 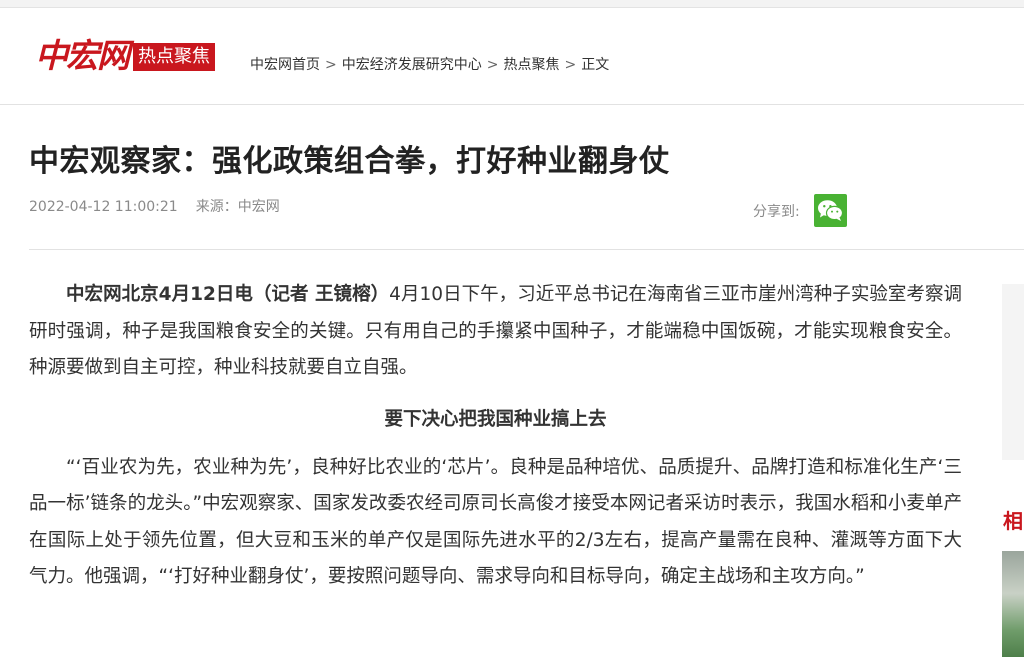 I want to click on header-divider, so click(x=526, y=249).